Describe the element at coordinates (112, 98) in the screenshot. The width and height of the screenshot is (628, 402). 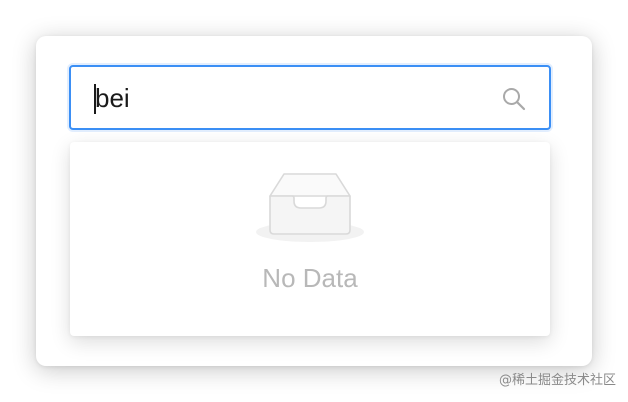
I see `search-input-value: bei` at that location.